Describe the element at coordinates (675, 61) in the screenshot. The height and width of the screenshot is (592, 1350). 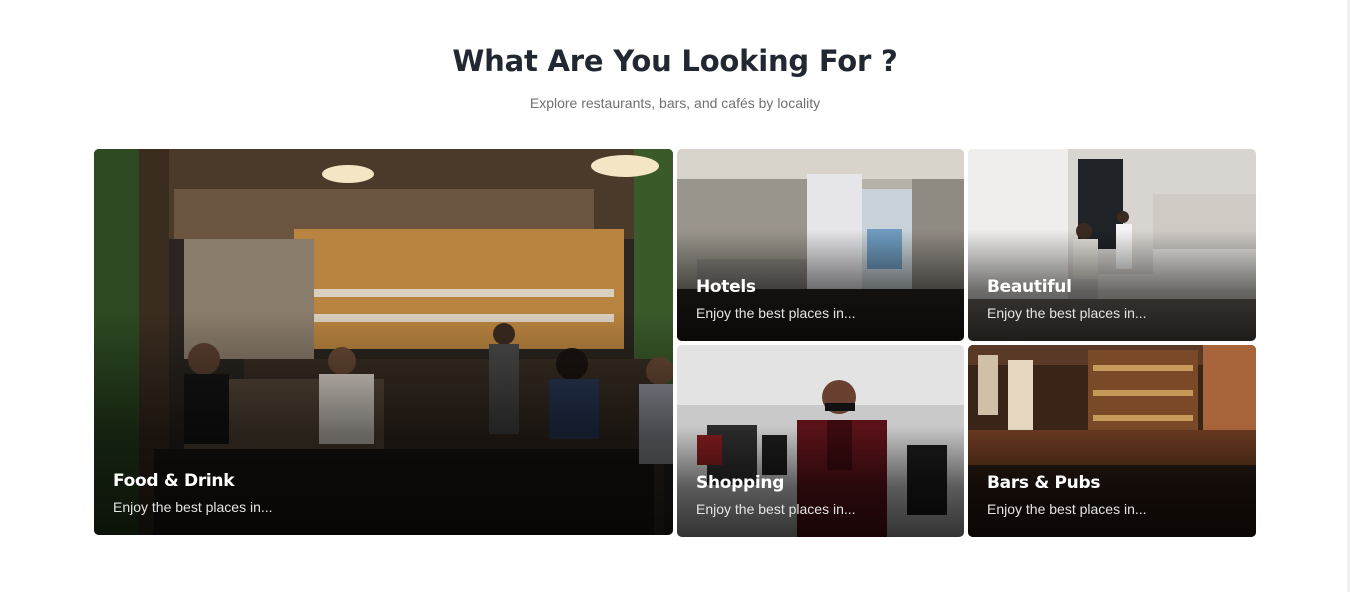
I see `section-title: What Are You Looking For ?` at that location.